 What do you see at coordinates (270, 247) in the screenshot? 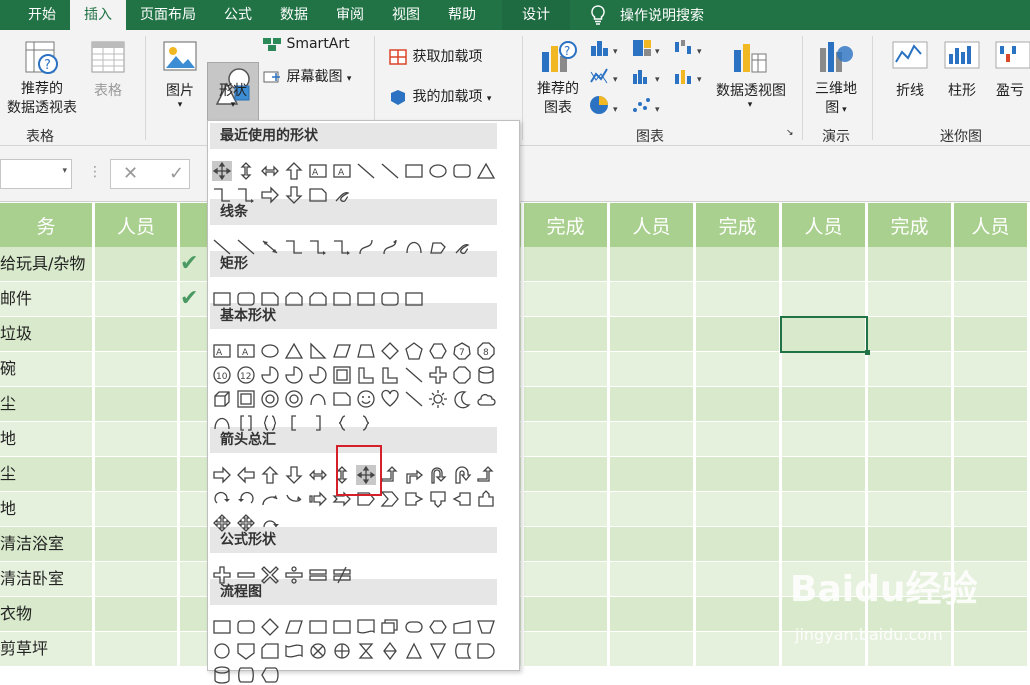
I see `shape-darrow-icon` at bounding box center [270, 247].